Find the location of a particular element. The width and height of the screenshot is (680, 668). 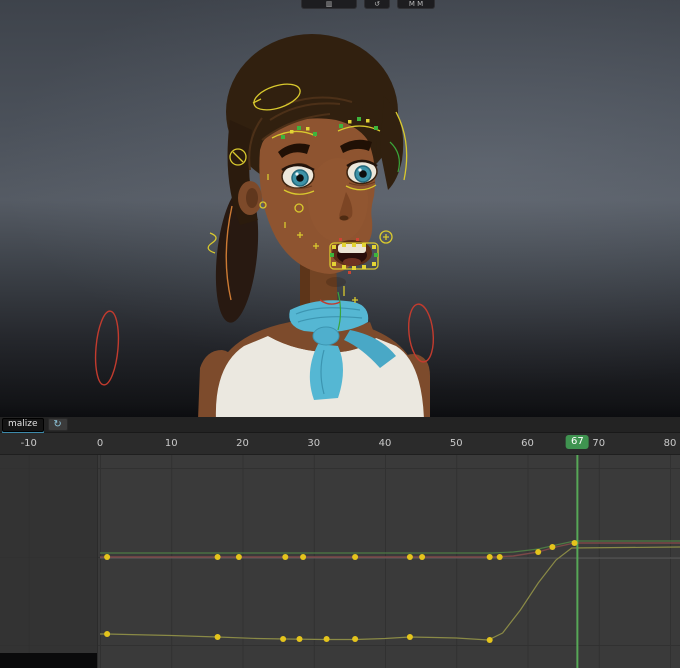

mirror-icon: M M is located at coordinates (416, 4).